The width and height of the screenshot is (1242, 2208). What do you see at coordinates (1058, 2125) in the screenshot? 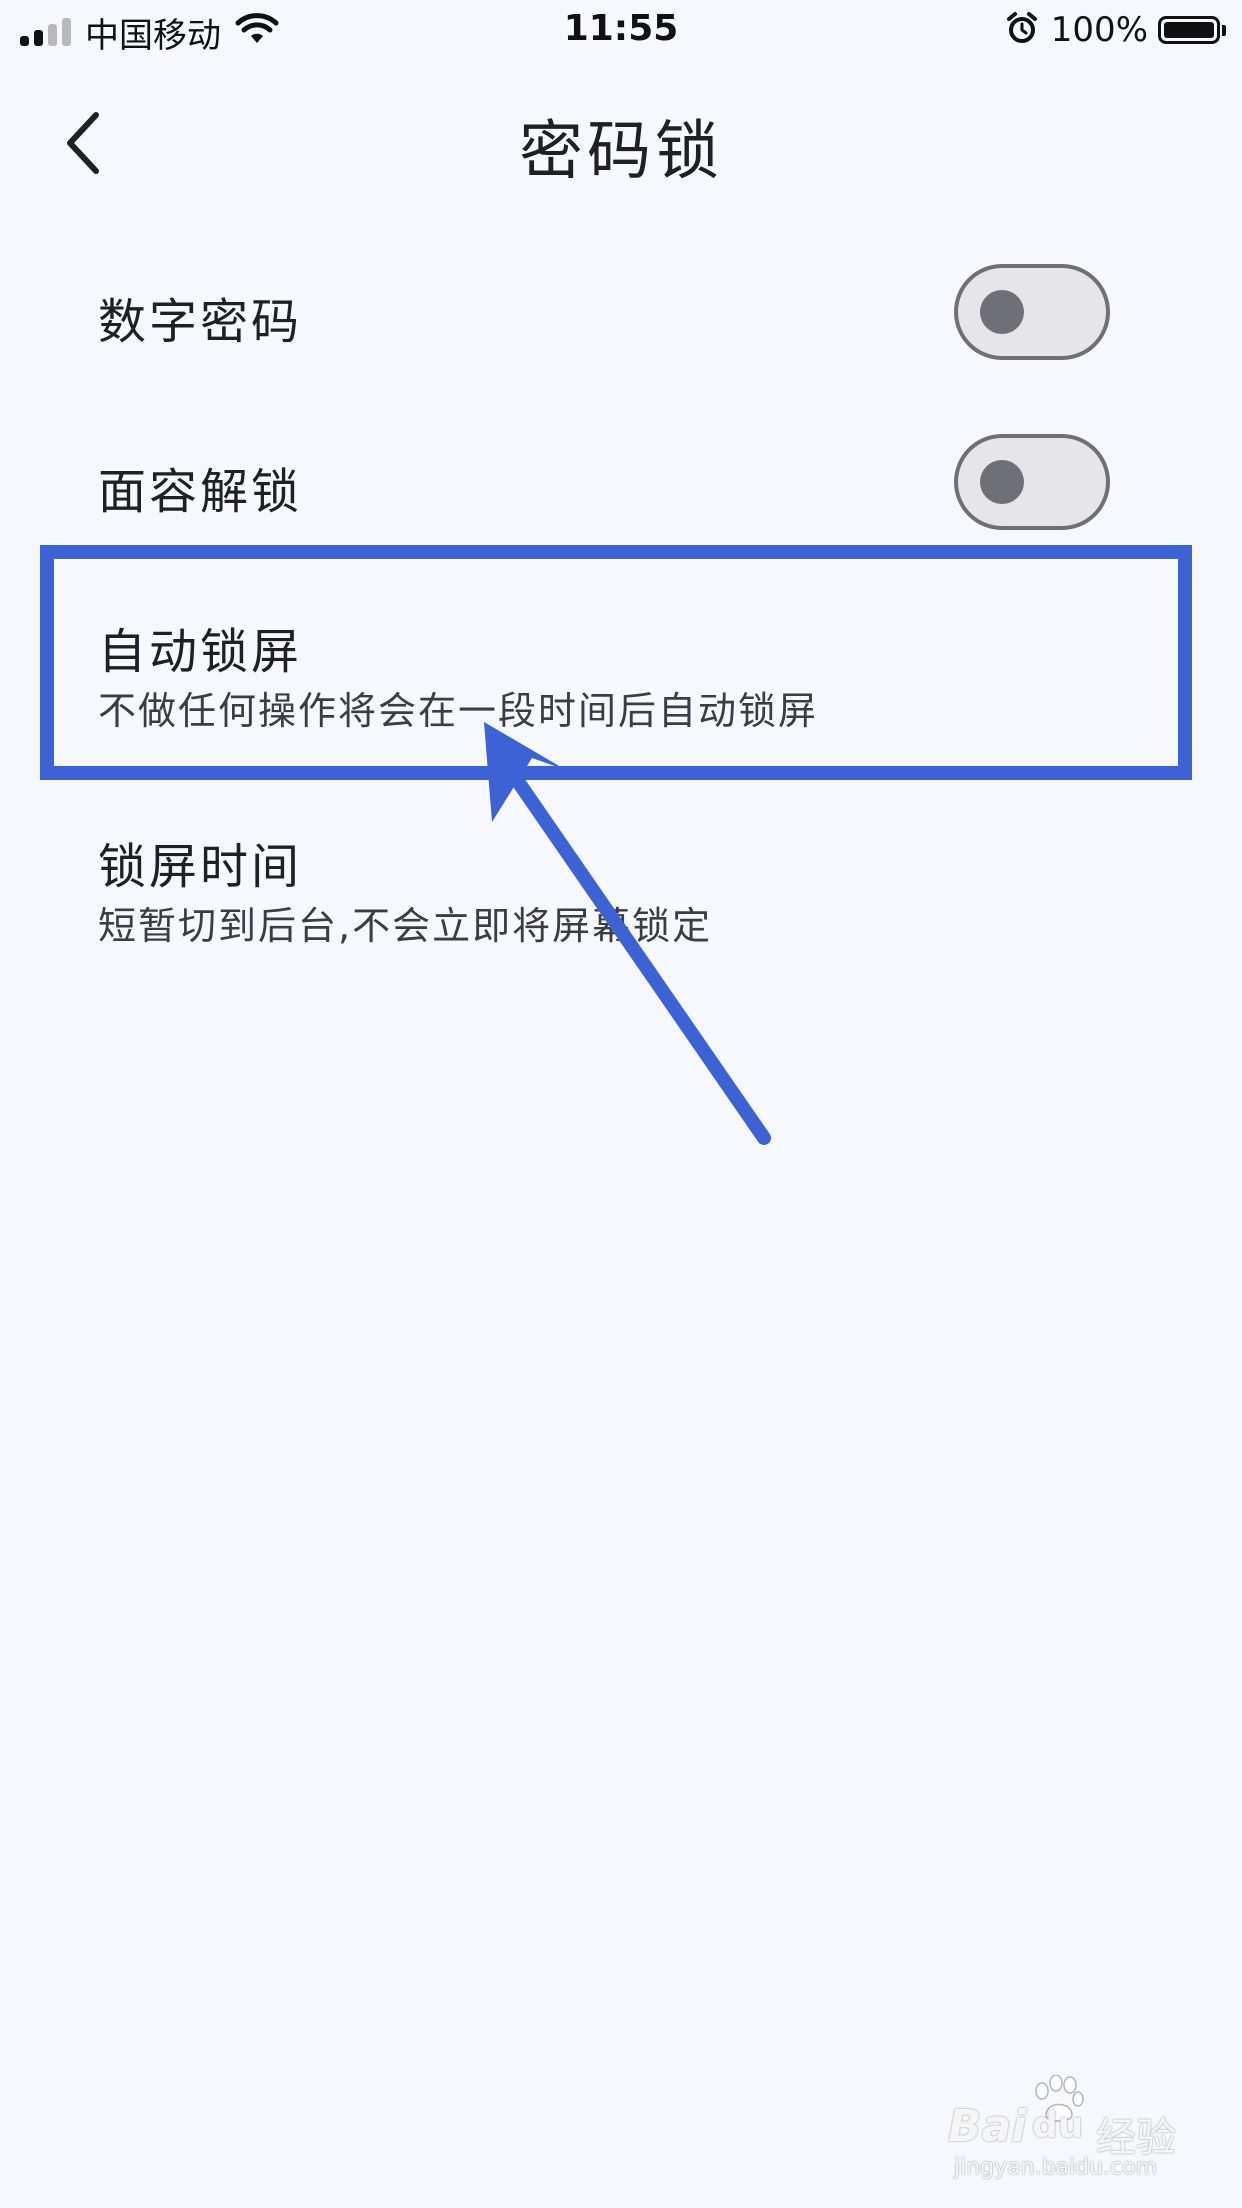
I see `watermark-brand-du: du` at bounding box center [1058, 2125].